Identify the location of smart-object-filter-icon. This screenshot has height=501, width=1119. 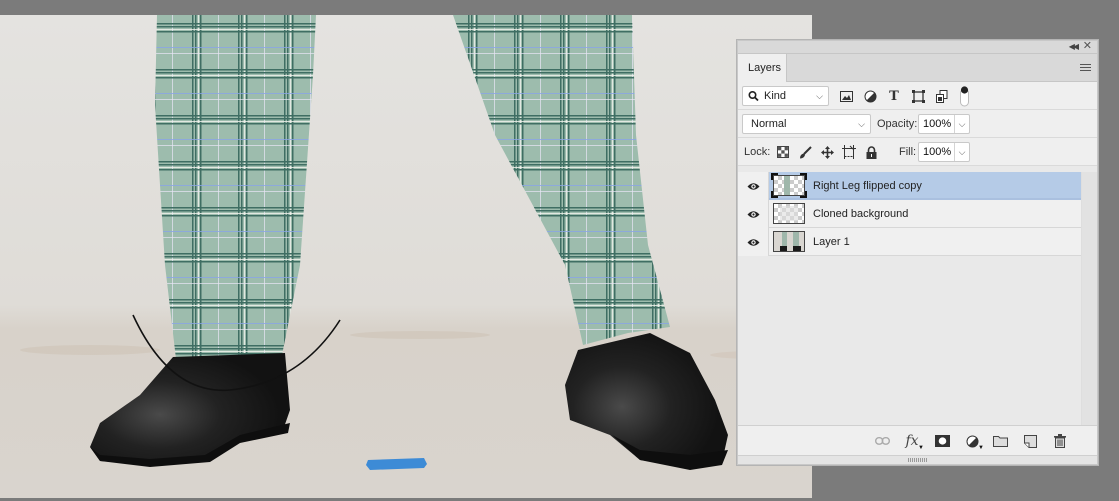
(942, 96).